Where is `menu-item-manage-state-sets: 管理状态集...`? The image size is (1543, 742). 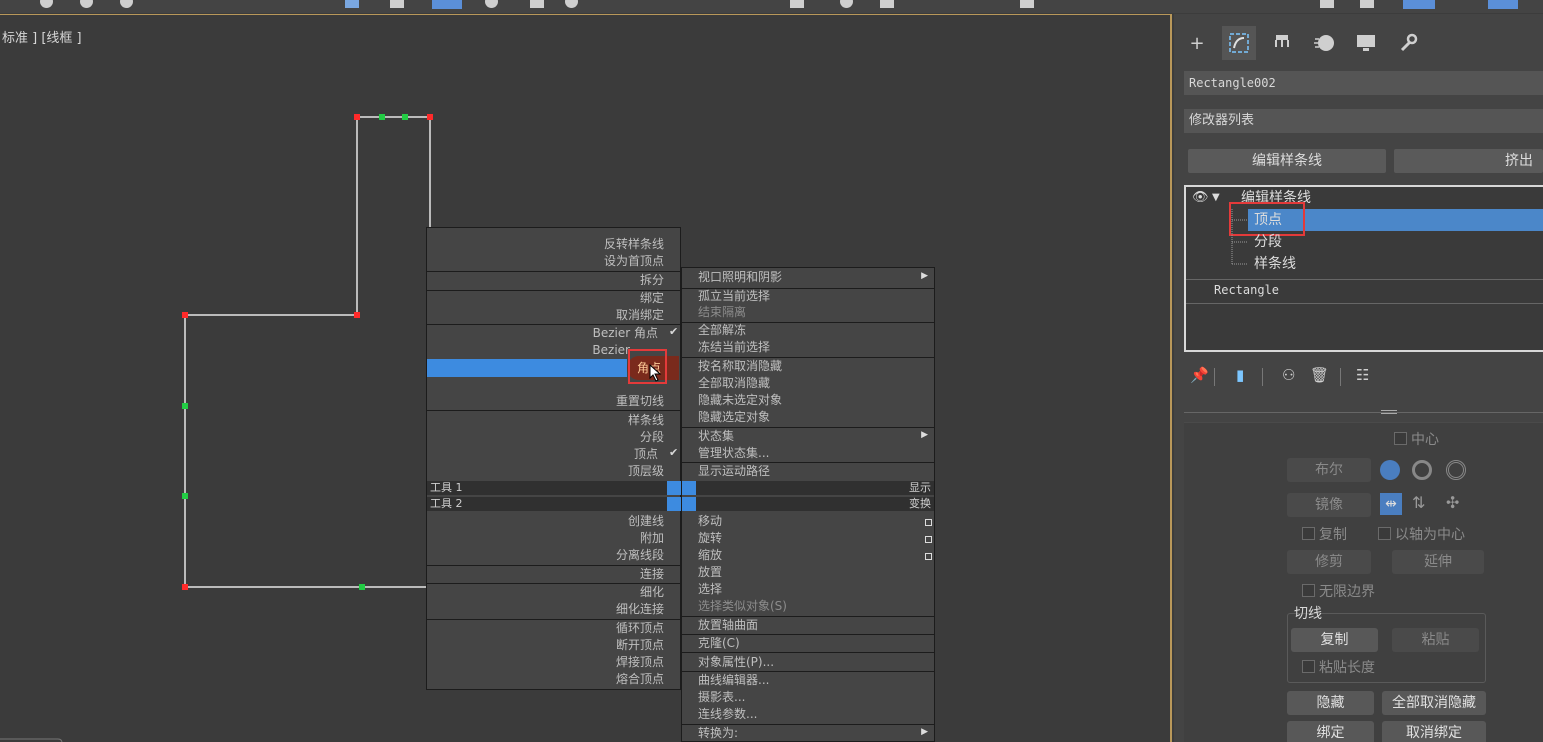 menu-item-manage-state-sets: 管理状态集... is located at coordinates (733, 453).